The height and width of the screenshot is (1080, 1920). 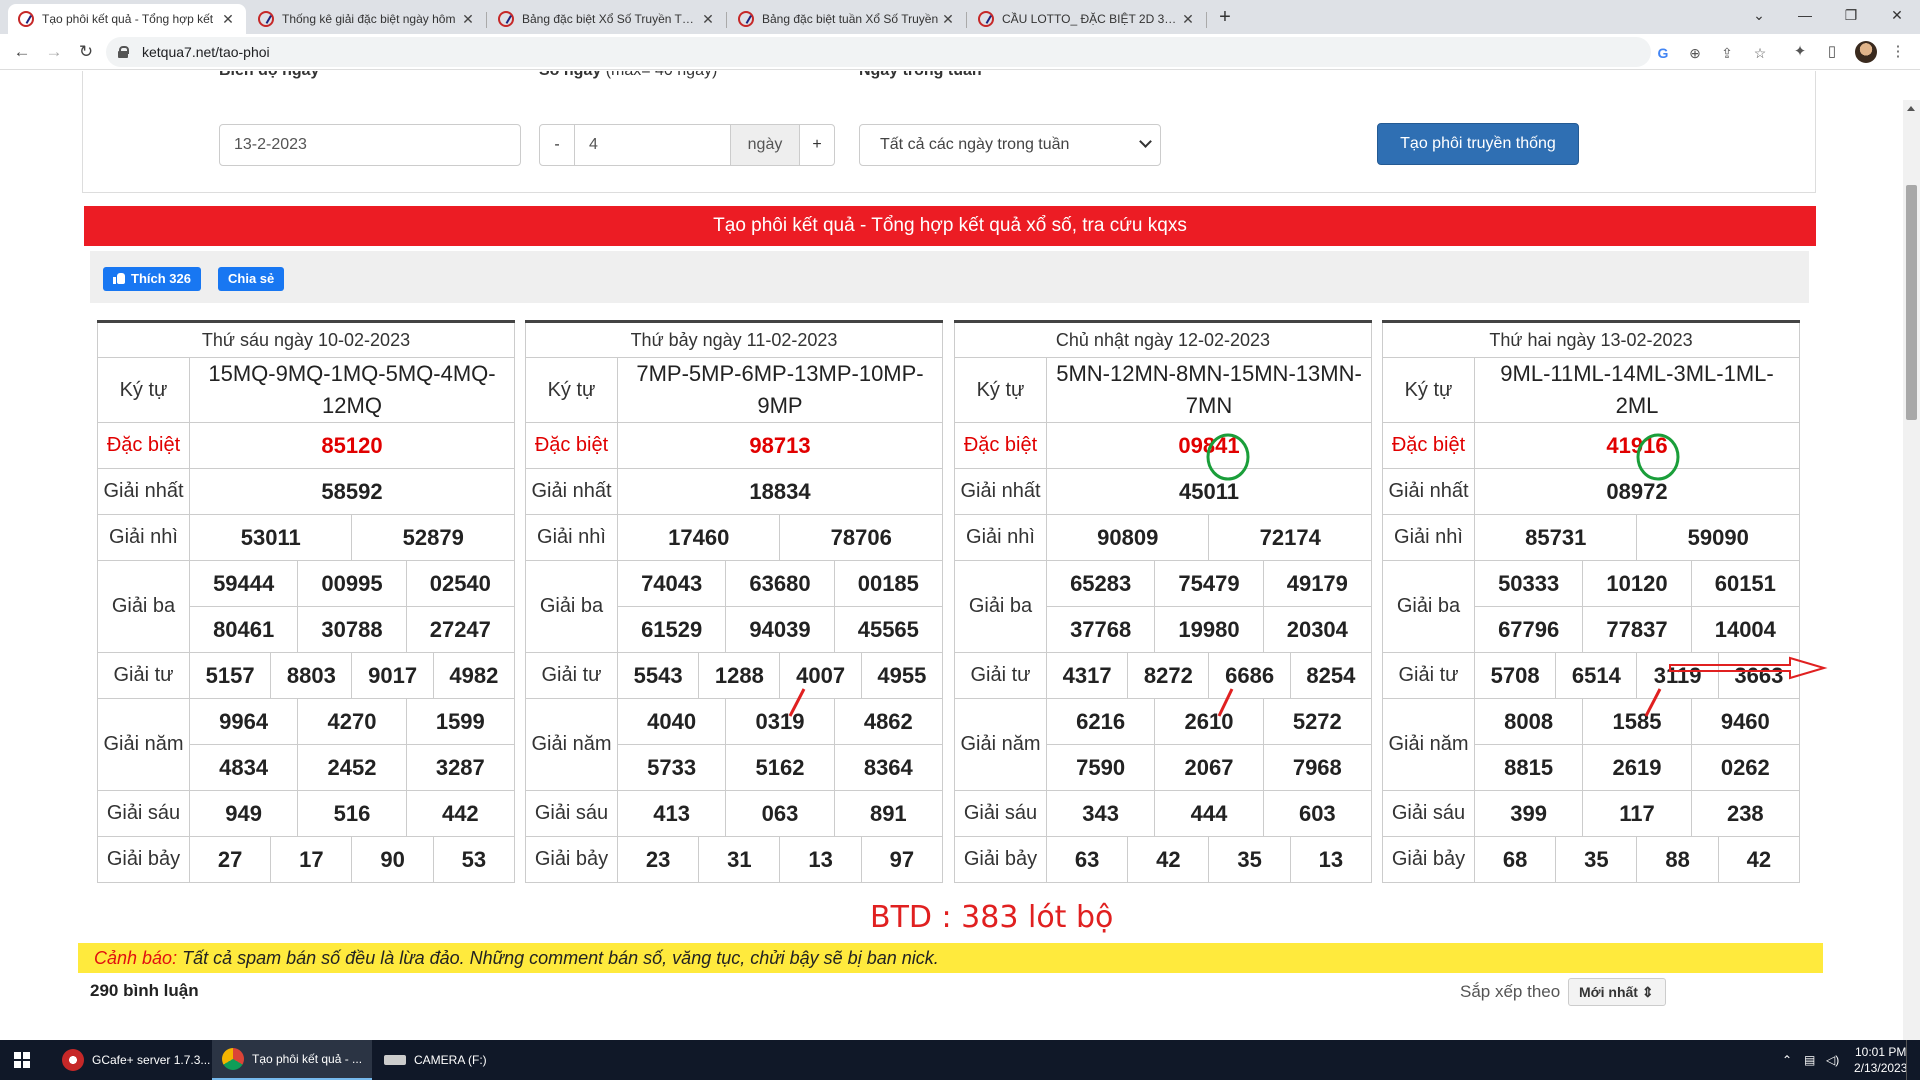 What do you see at coordinates (888, 583) in the screenshot?
I see `prize-cell: 00185` at bounding box center [888, 583].